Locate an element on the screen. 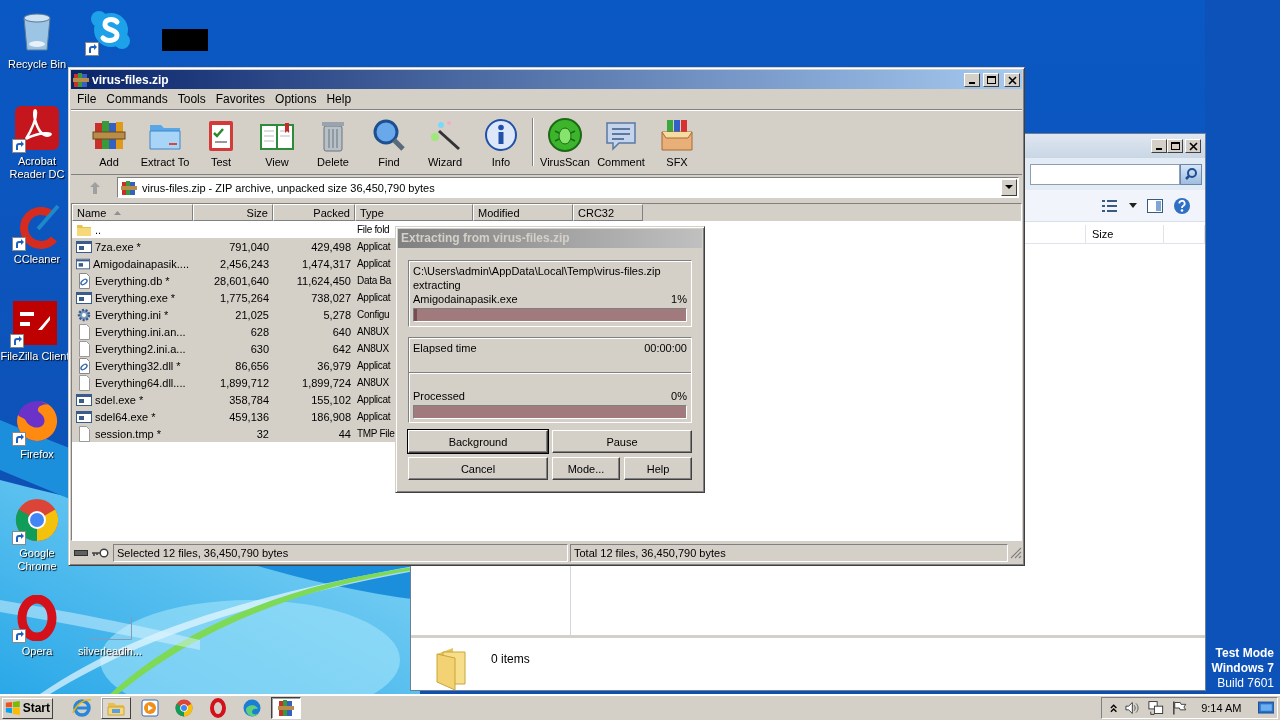  icon-label: Google Chrome is located at coordinates (37, 560).